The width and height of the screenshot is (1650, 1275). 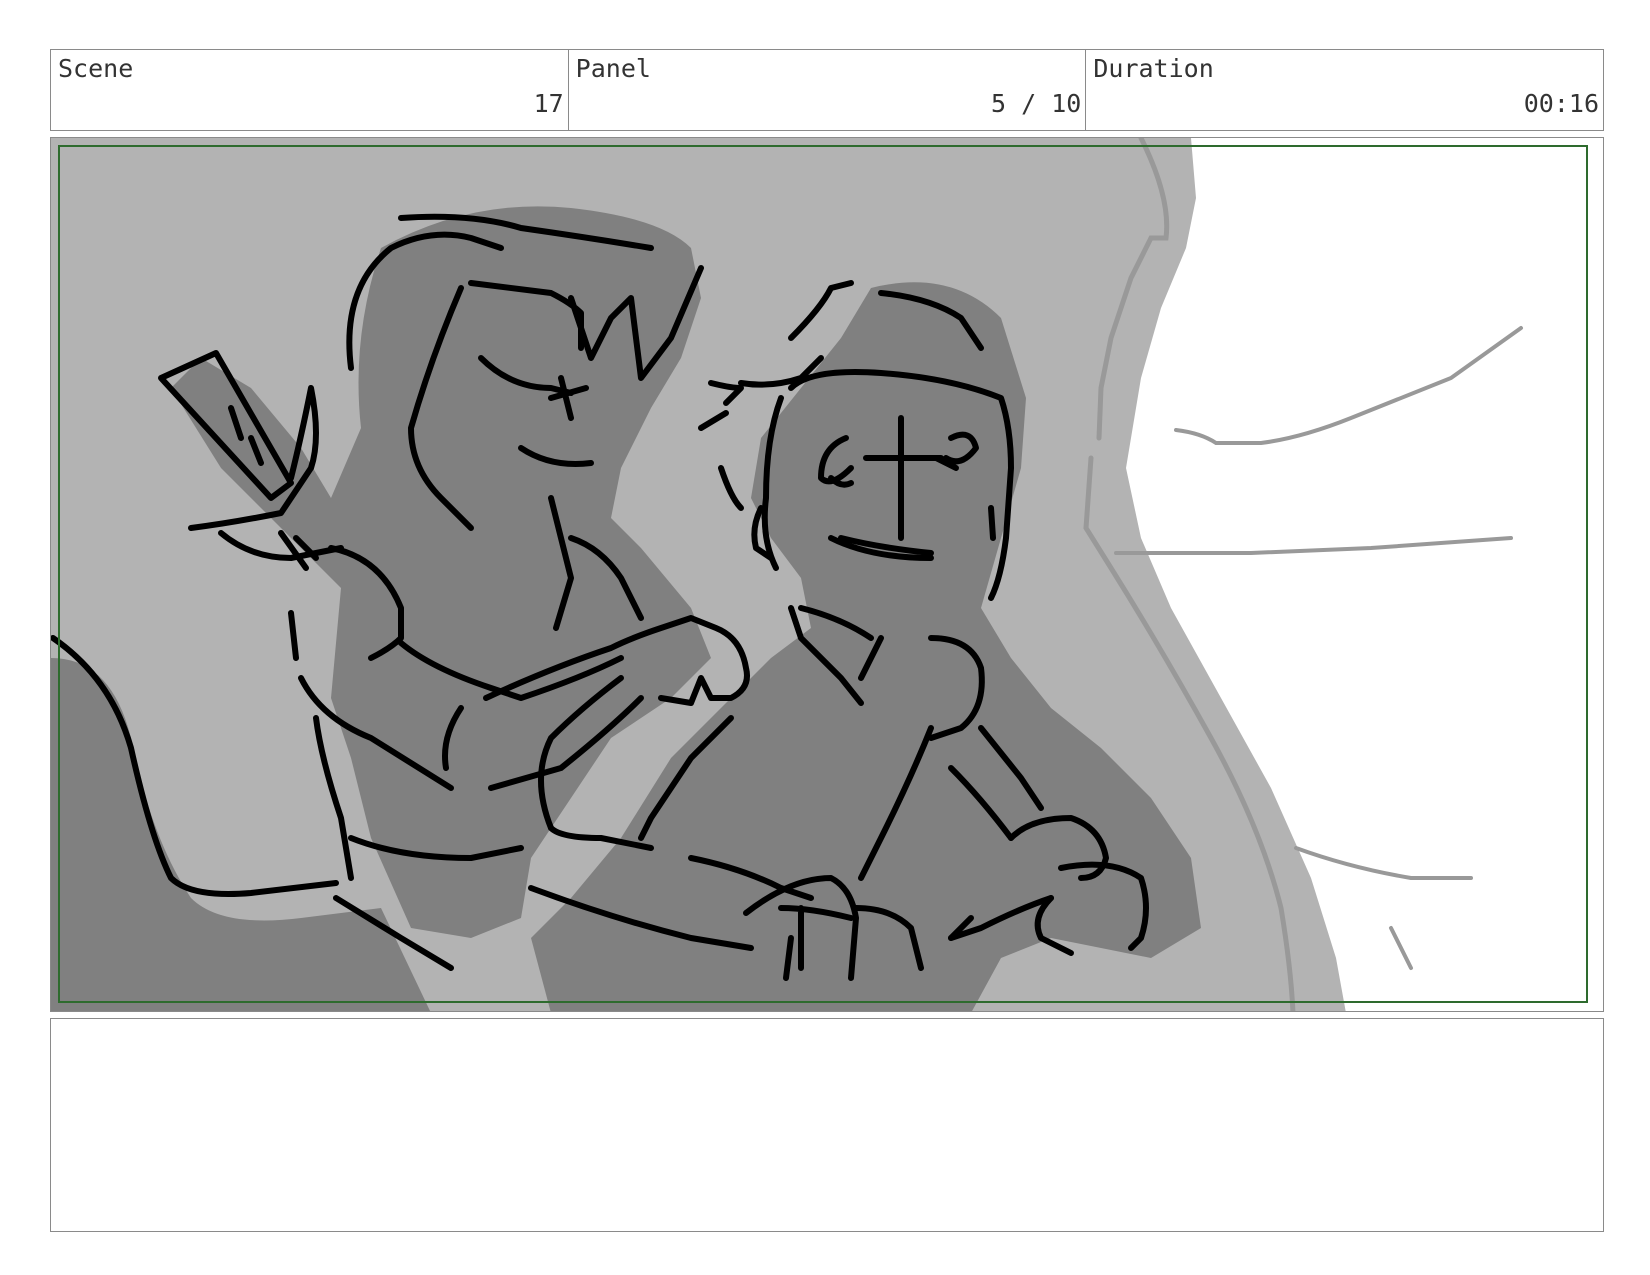 I want to click on duration-value: 00:16, so click(x=1561, y=103).